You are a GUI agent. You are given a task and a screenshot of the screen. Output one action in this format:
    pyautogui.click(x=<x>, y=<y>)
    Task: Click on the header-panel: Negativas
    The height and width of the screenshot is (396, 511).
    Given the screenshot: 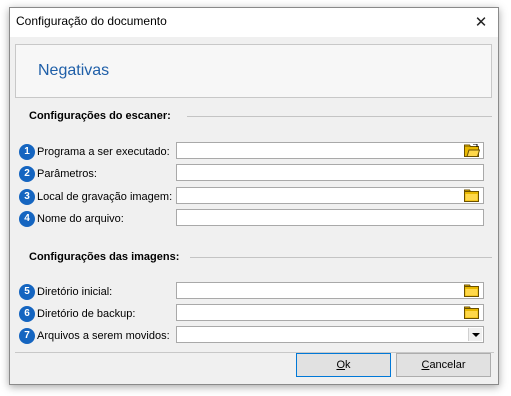 What is the action you would take?
    pyautogui.click(x=253, y=71)
    